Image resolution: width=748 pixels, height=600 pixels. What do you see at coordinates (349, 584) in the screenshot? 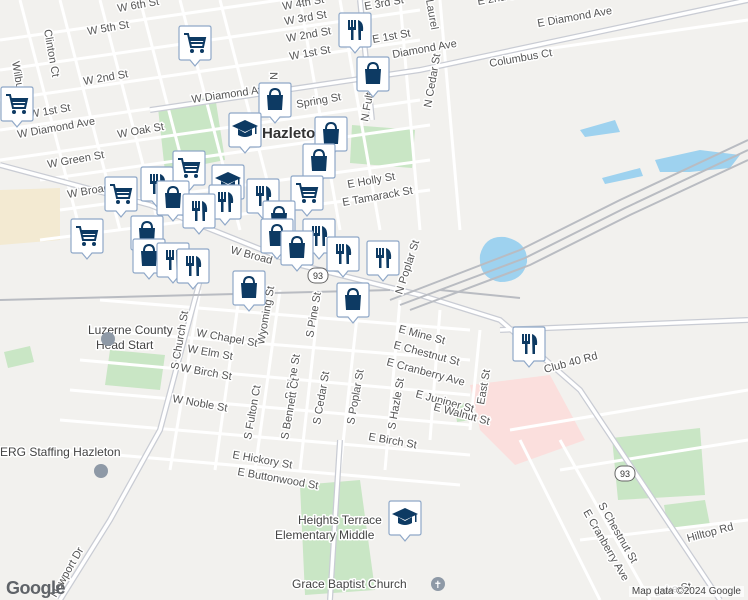
I see `poi-label: Grace Baptist Church` at bounding box center [349, 584].